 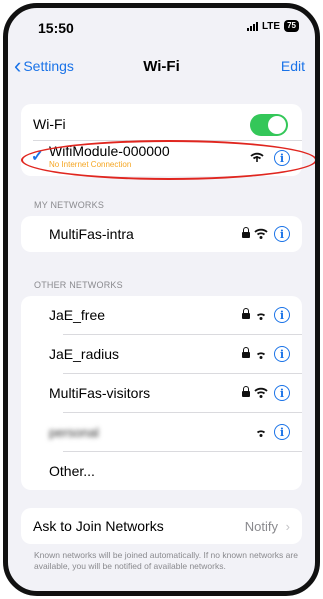 What do you see at coordinates (77, 315) in the screenshot?
I see `network-name: JaE_free` at bounding box center [77, 315].